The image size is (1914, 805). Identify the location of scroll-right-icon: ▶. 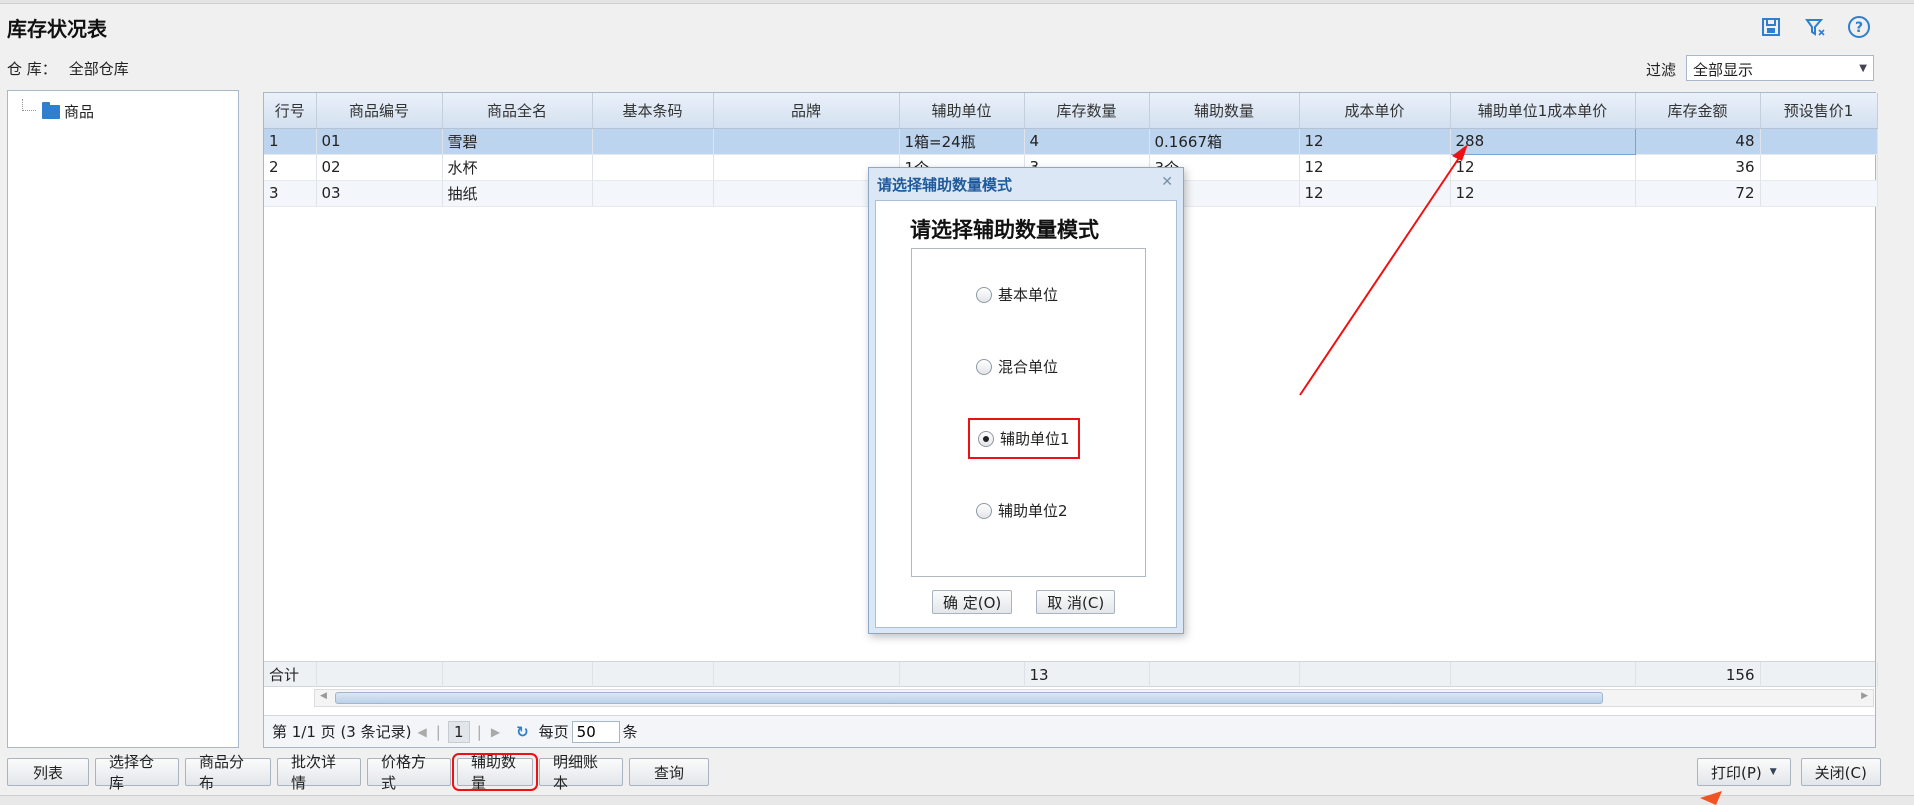
(1864, 696).